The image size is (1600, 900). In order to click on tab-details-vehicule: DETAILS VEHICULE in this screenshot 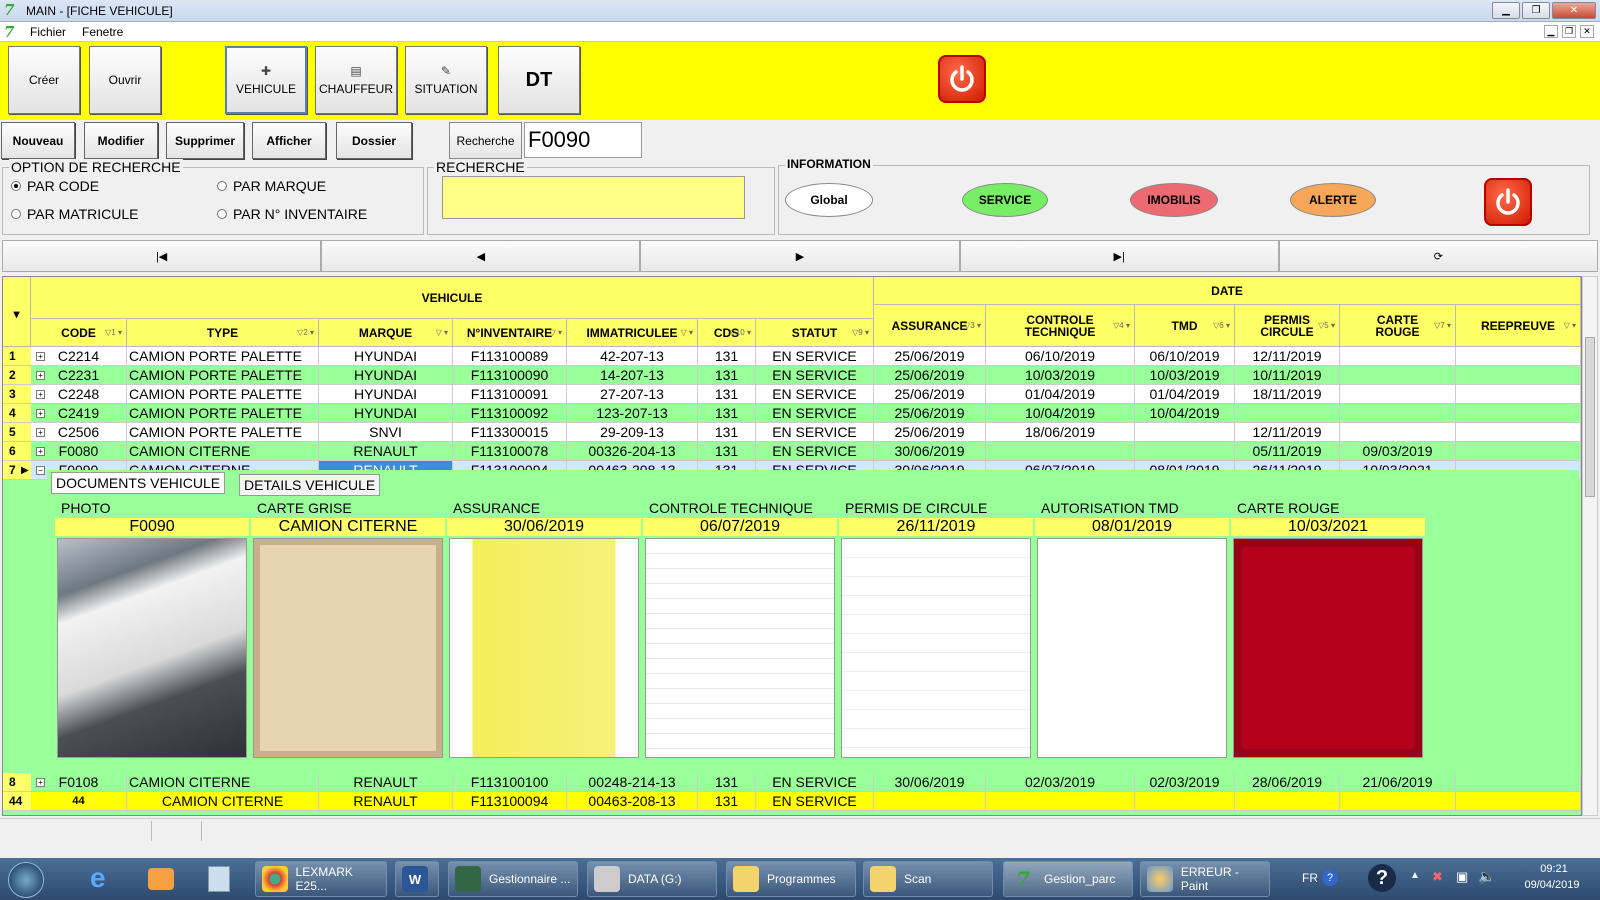, I will do `click(310, 485)`.